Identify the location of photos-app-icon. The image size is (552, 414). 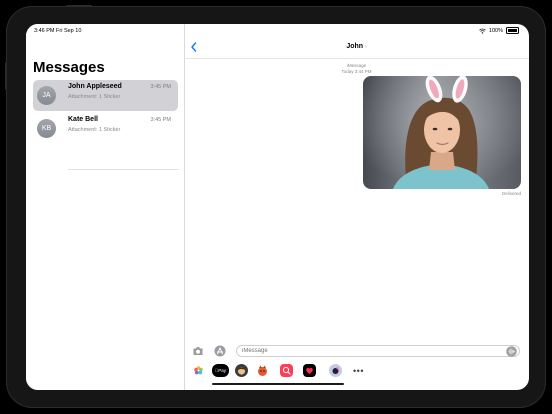
(198, 370).